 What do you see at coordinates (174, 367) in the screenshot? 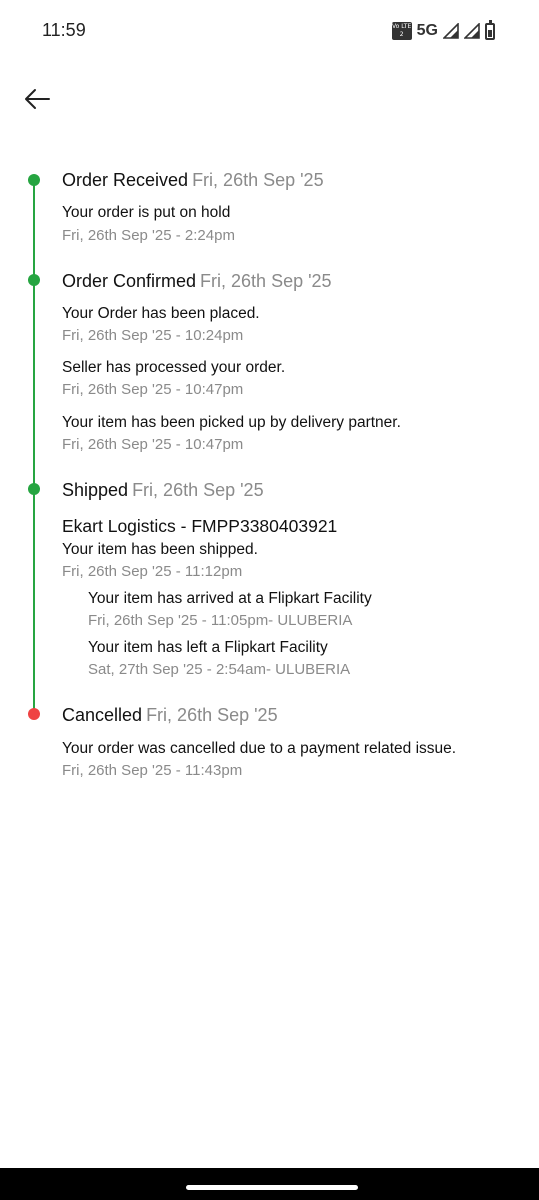
I see `event-text: Seller has processed your order.` at bounding box center [174, 367].